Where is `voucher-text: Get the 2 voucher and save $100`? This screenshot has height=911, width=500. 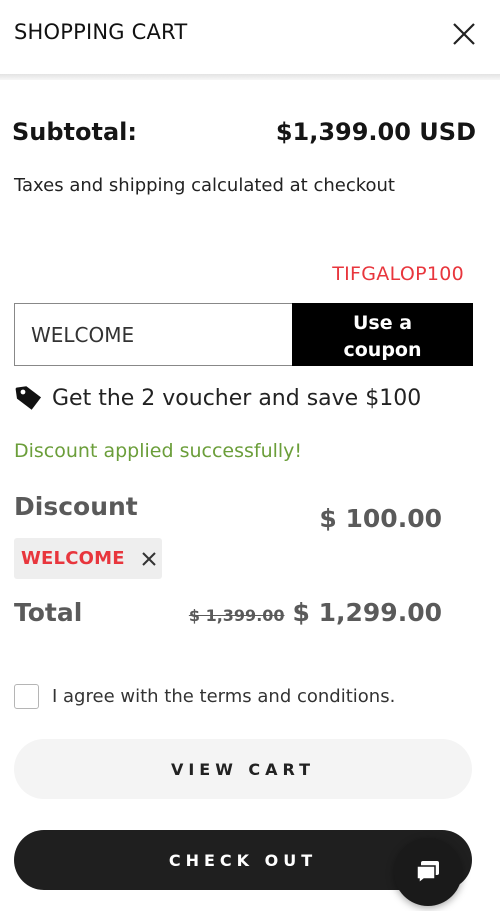
voucher-text: Get the 2 voucher and save $100 is located at coordinates (237, 398).